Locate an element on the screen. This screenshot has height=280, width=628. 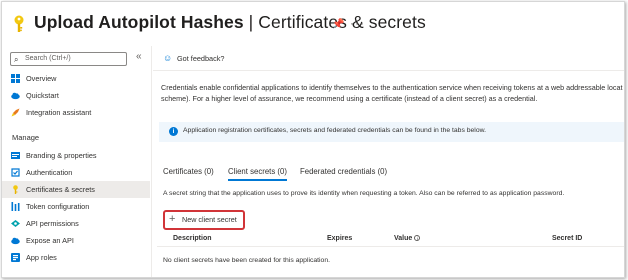
roles-icon is located at coordinates (15, 257).